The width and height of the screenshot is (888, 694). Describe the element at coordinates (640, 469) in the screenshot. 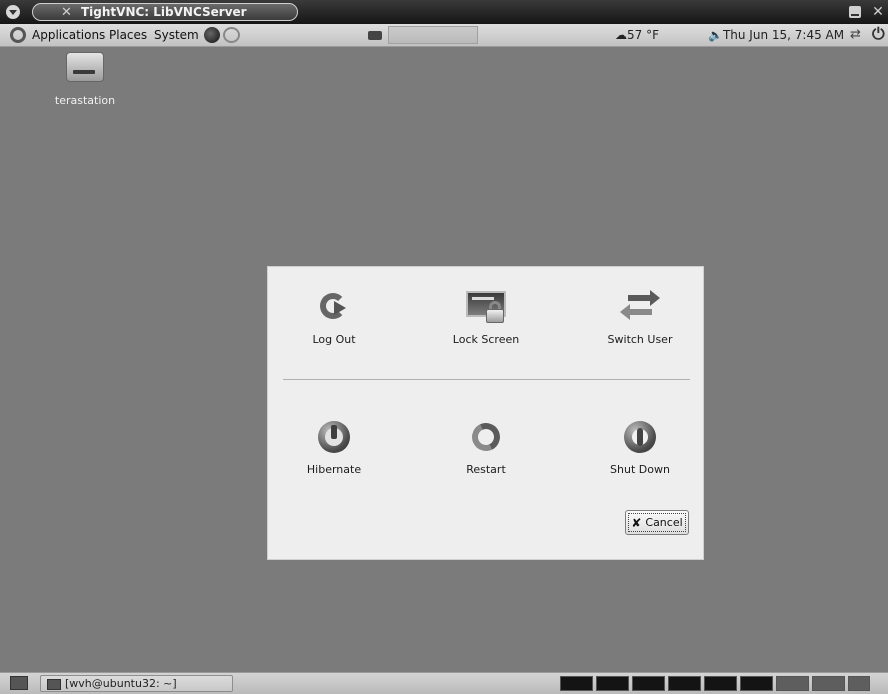

I see `shut-down-label: Shut Down` at that location.